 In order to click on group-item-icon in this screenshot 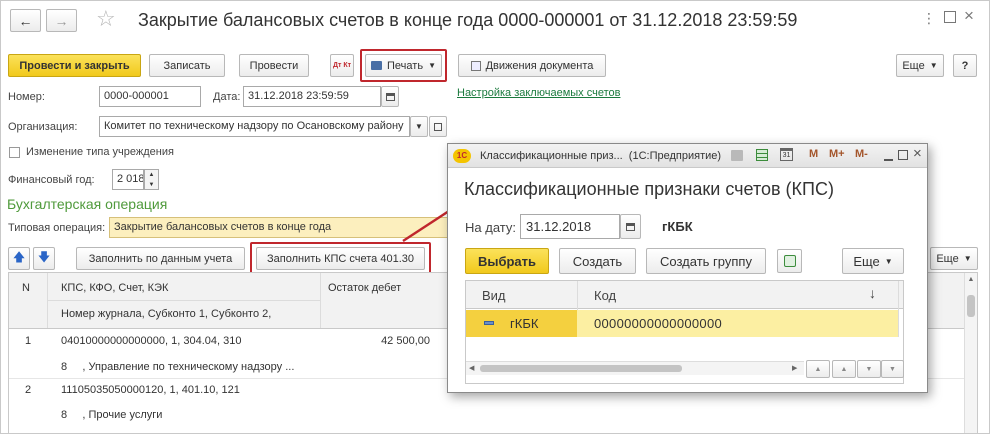, I will do `click(489, 323)`.